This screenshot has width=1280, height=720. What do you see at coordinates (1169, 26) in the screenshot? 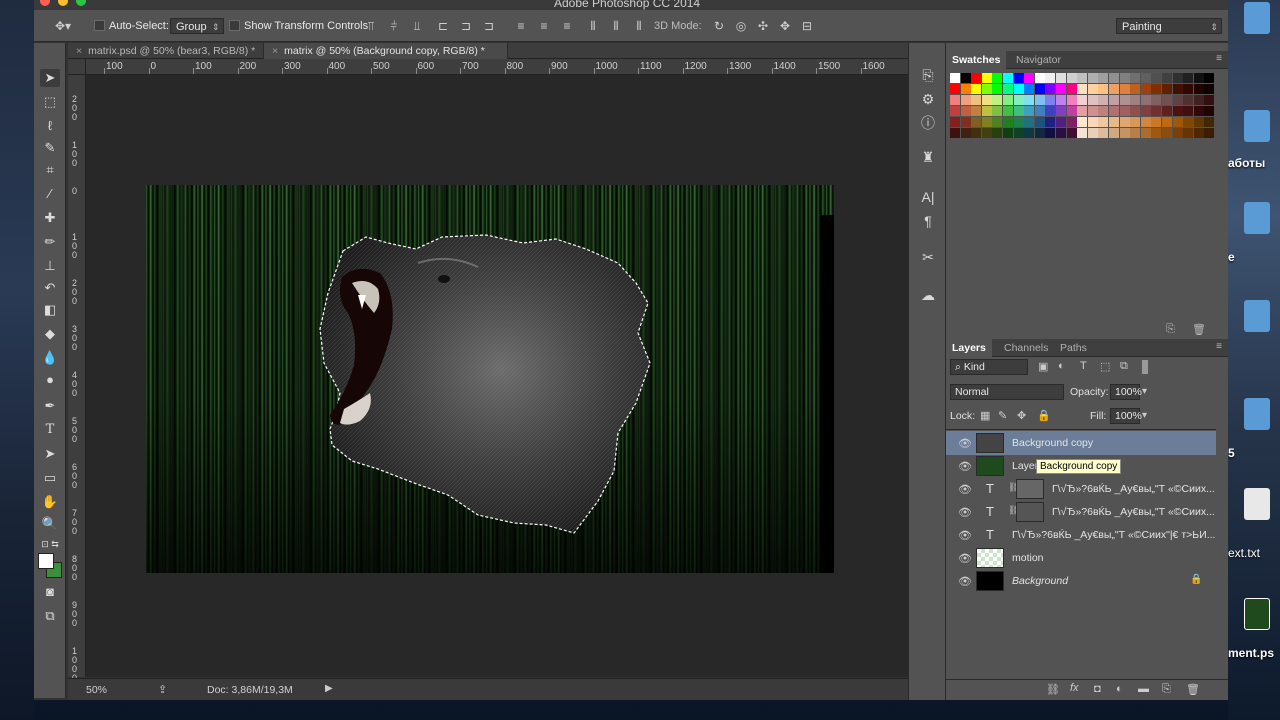
I see `workspace-dropdown: Painting` at bounding box center [1169, 26].